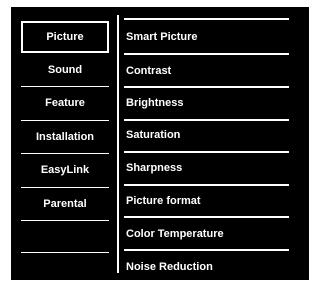  I want to click on menu-item-easylink: EasyLink, so click(65, 170).